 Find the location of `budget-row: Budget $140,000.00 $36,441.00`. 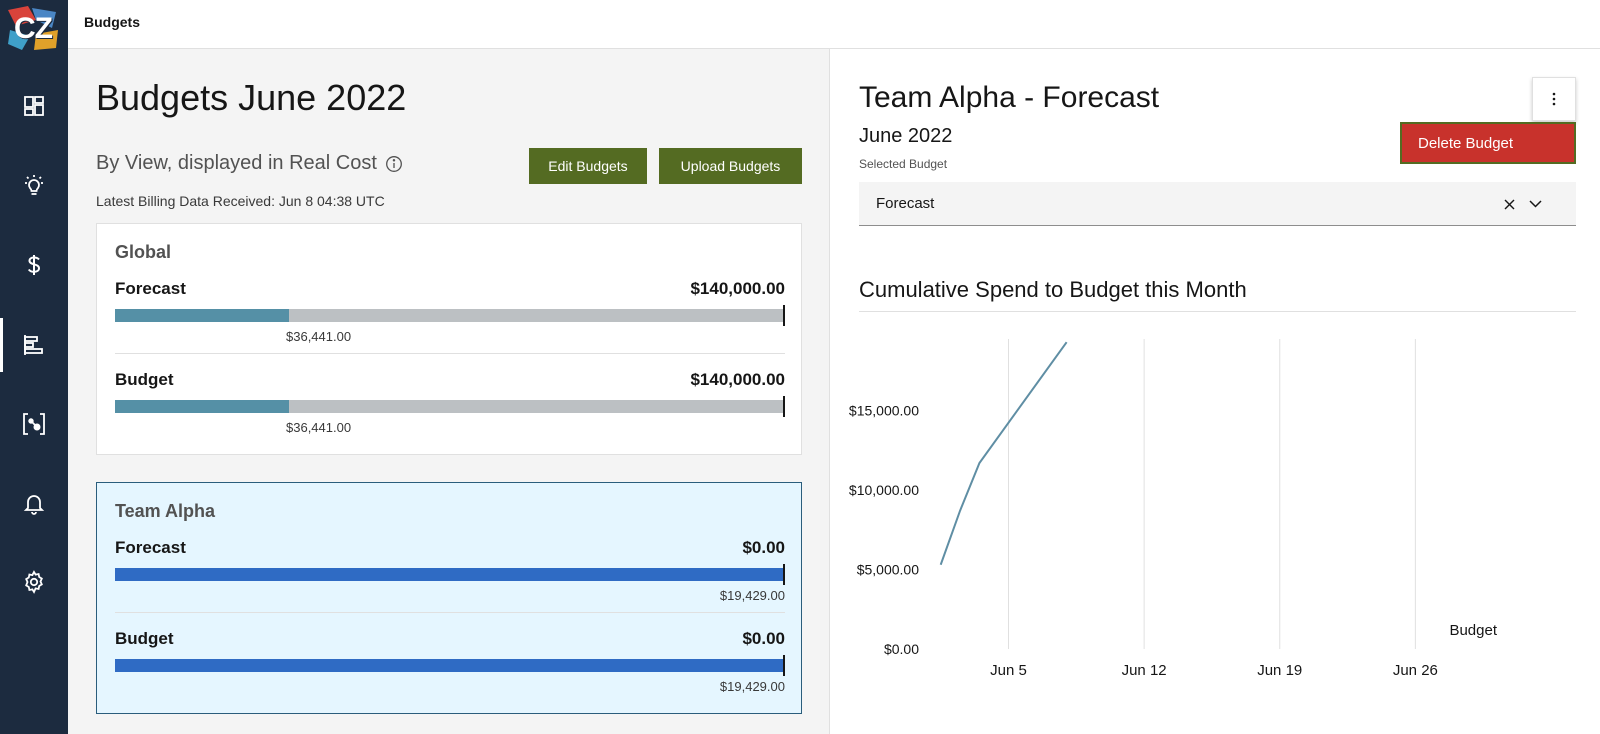

budget-row: Budget $140,000.00 $36,441.00 is located at coordinates (450, 410).